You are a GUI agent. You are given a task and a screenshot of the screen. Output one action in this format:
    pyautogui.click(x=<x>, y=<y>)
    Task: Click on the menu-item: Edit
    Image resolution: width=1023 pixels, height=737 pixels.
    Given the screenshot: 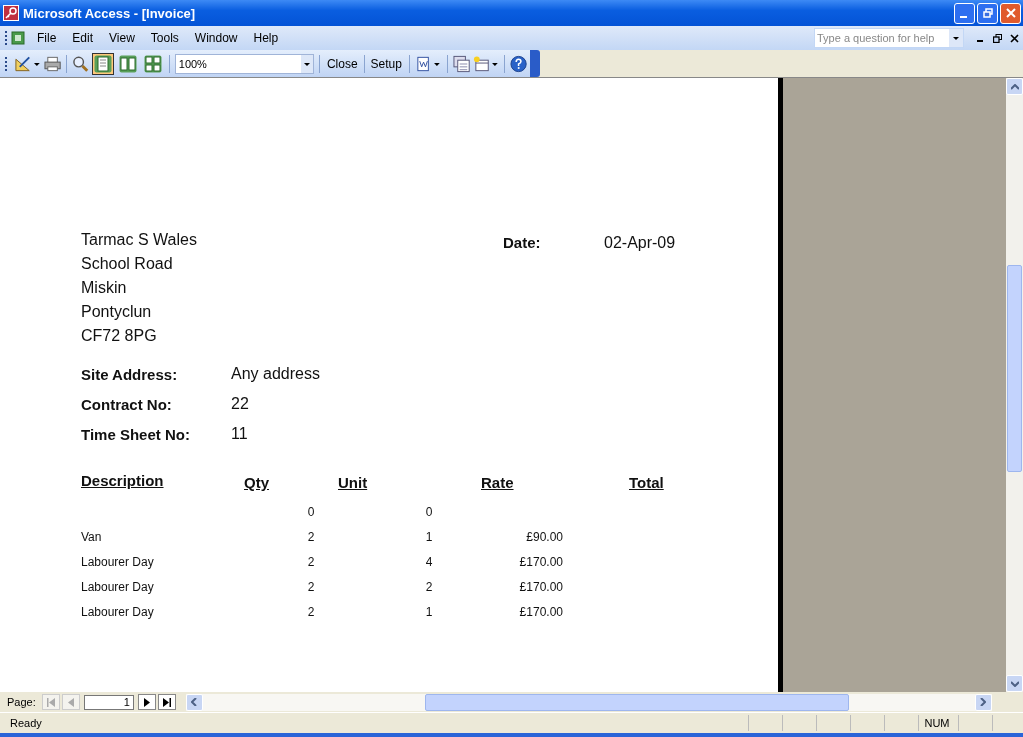 What is the action you would take?
    pyautogui.click(x=83, y=38)
    